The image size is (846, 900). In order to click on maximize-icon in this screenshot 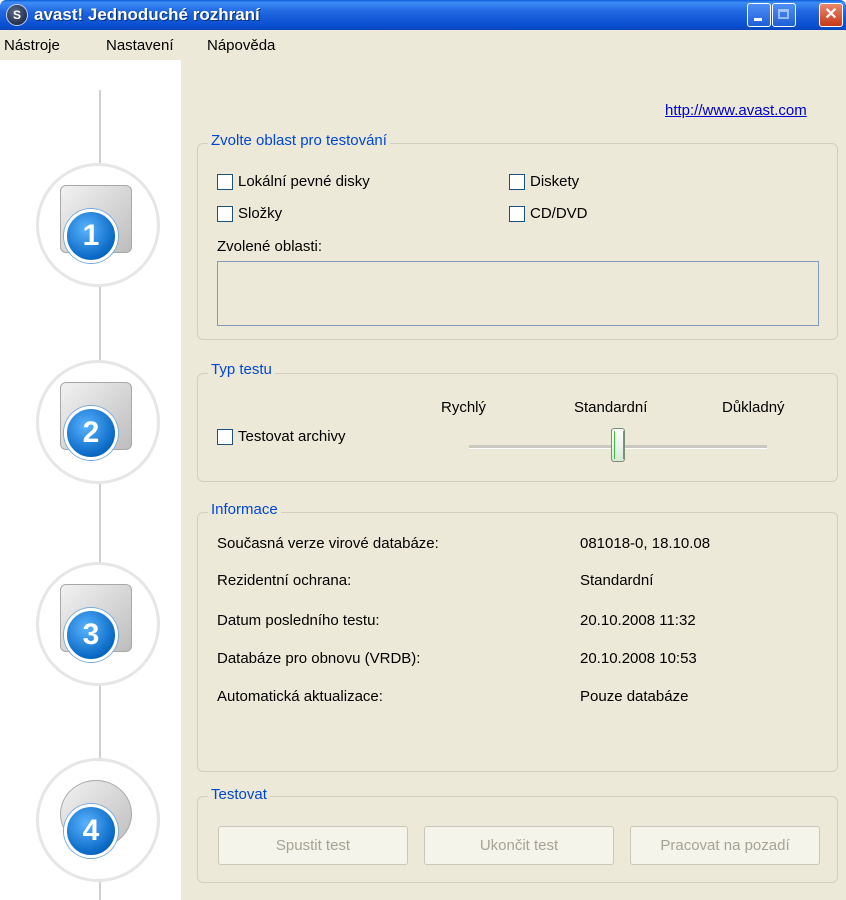, I will do `click(783, 14)`.